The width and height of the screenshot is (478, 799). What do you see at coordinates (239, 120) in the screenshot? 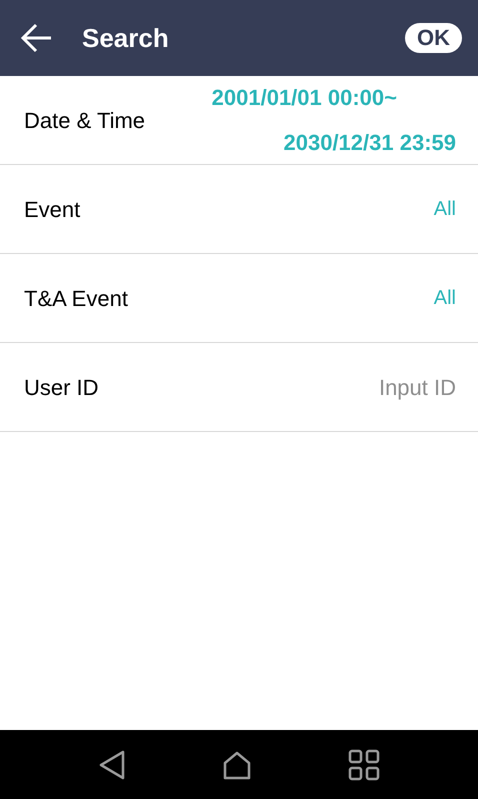
I see `list-row: Date & Time 2001/01/01 00:00~ 2030/12/31 23:59` at bounding box center [239, 120].